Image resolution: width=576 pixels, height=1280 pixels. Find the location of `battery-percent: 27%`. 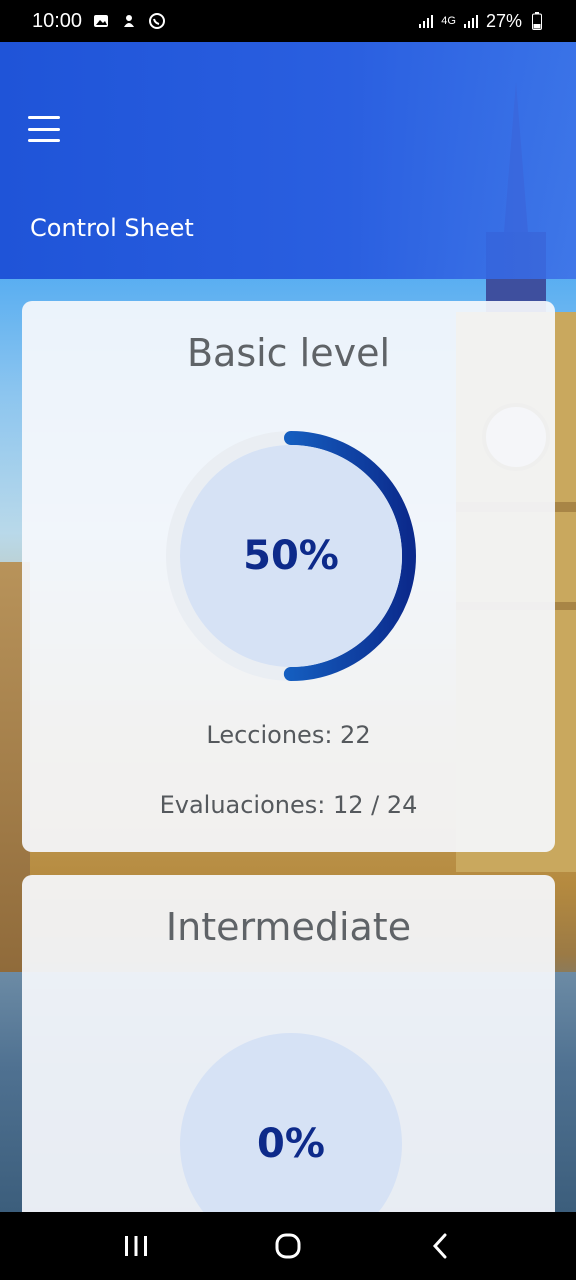

battery-percent: 27% is located at coordinates (503, 20).